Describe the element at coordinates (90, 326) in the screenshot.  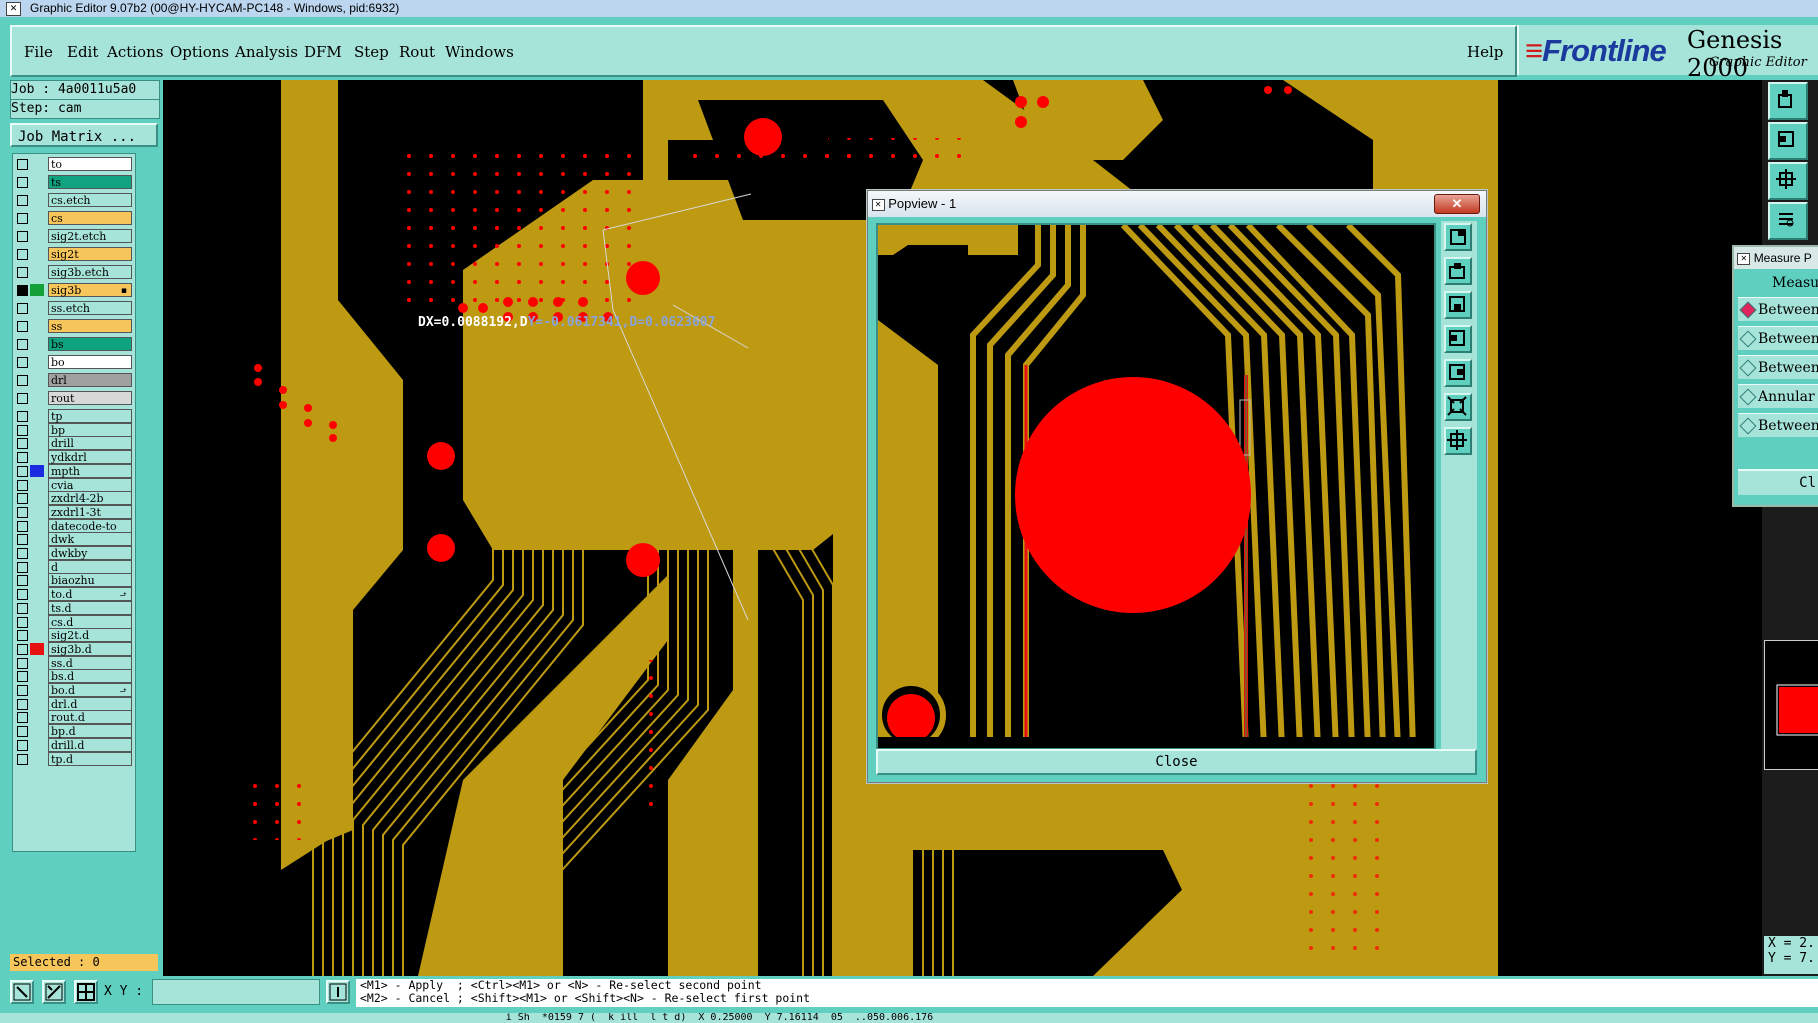
I see `layer-name: ss` at that location.